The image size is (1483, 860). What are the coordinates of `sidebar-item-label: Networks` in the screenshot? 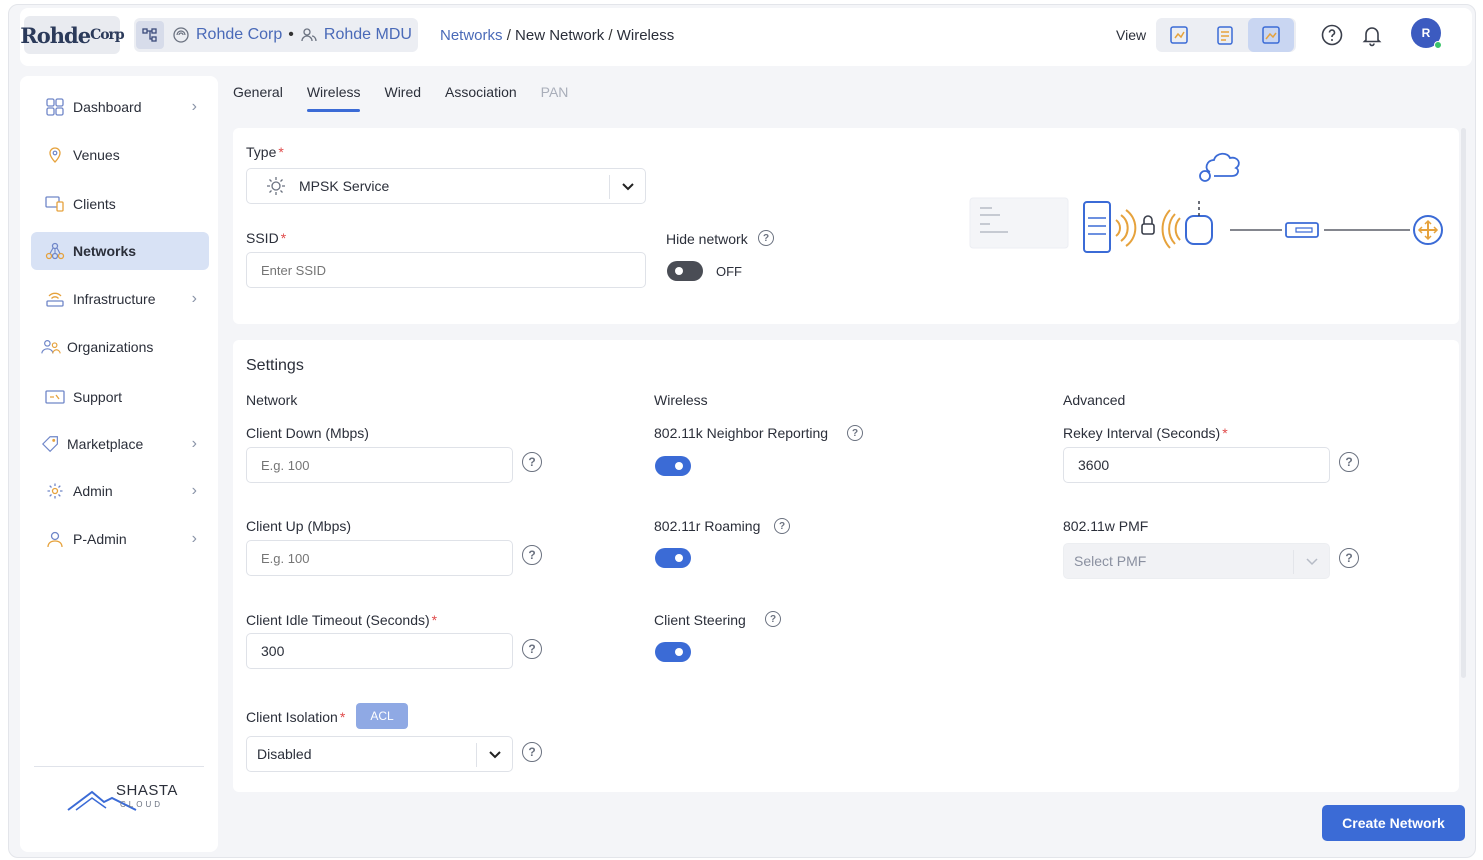 It's located at (105, 251).